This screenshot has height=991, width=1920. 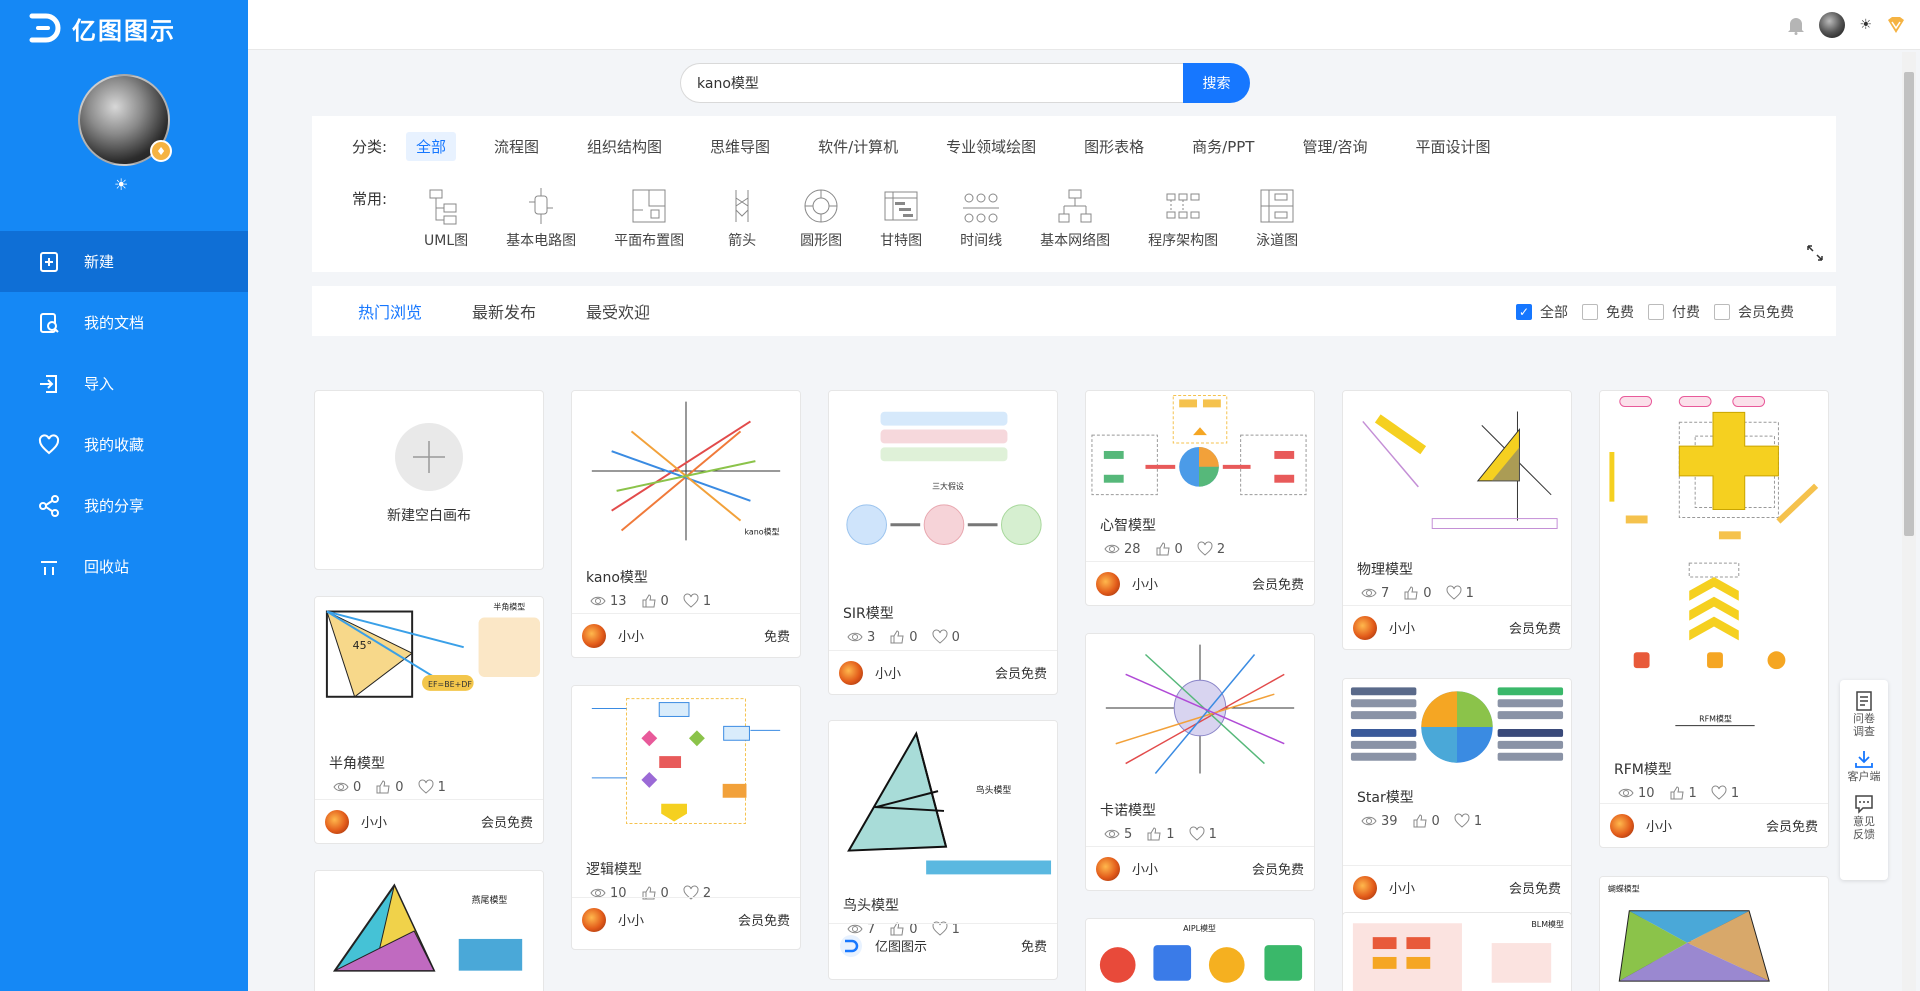 What do you see at coordinates (981, 218) in the screenshot?
I see `common-item-timeline: 时间线` at bounding box center [981, 218].